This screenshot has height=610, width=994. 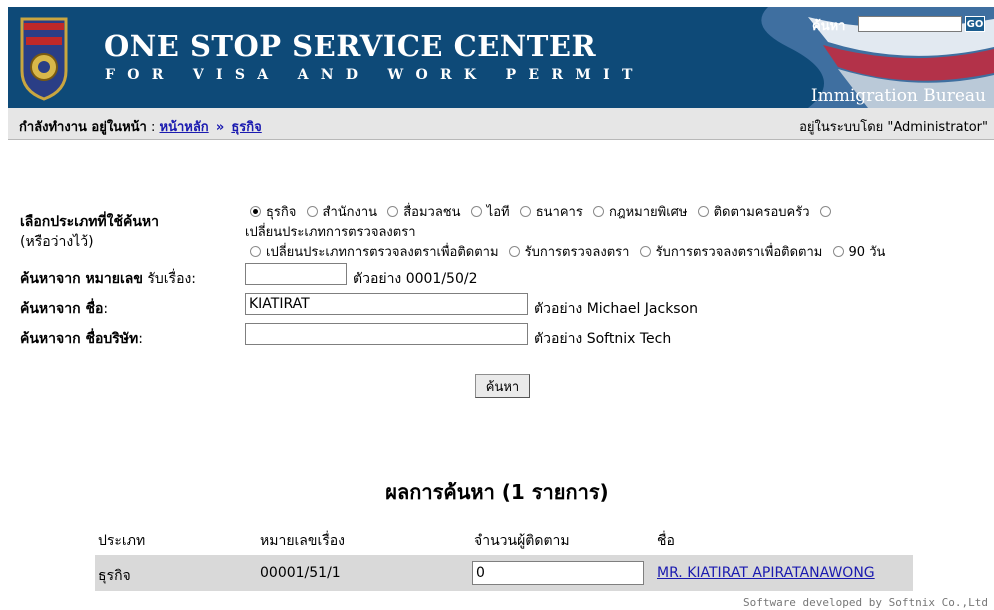 What do you see at coordinates (375, 75) in the screenshot?
I see `site-subtitle: FOR VISA AND WORK PERMIT` at bounding box center [375, 75].